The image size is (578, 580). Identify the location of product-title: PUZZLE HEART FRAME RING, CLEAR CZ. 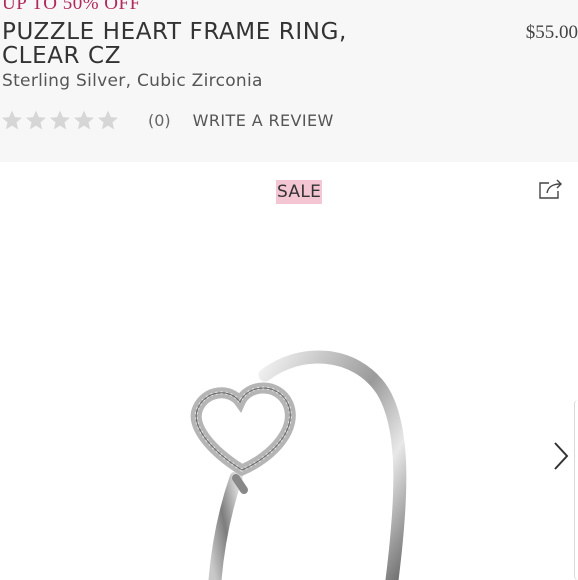
(174, 44).